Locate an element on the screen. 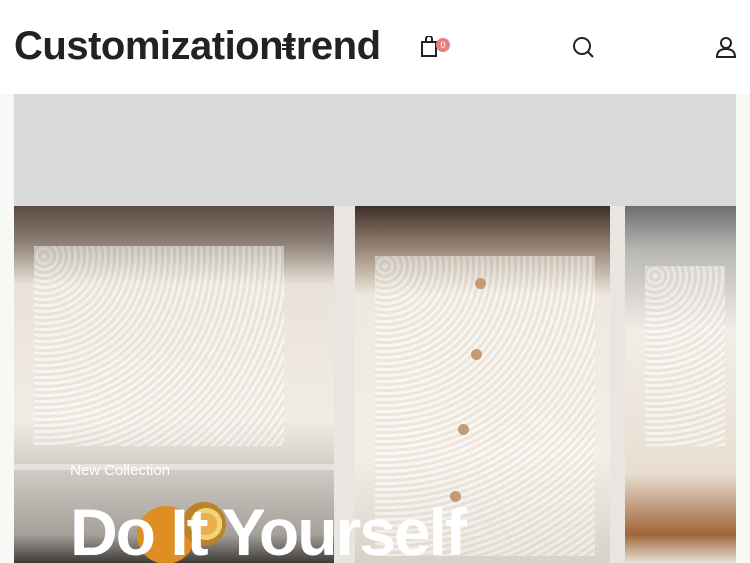 This screenshot has width=750, height=563. site-logo: Customizationtrend is located at coordinates (197, 46).